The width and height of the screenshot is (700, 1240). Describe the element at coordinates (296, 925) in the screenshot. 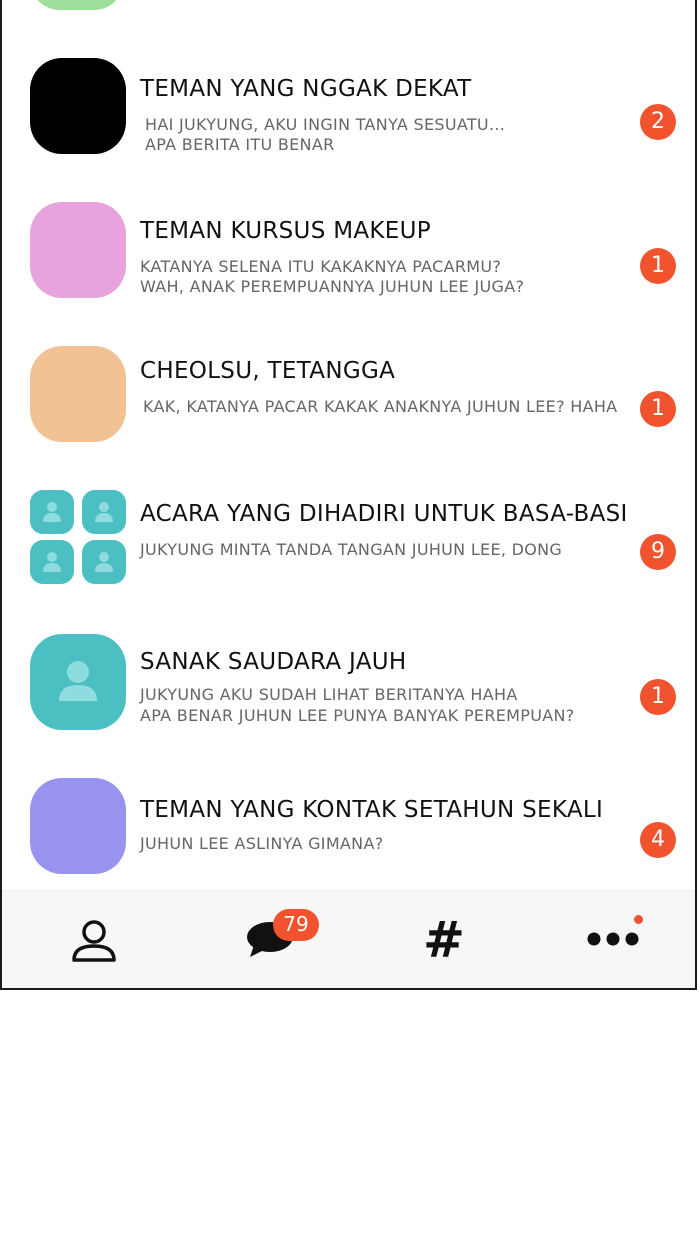

I see `chat-count-badge: 79` at that location.